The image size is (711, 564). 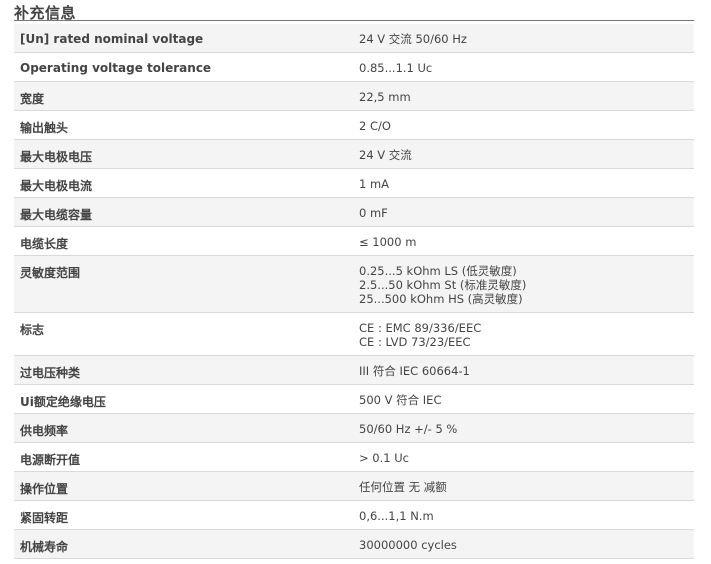 What do you see at coordinates (373, 213) in the screenshot?
I see `row-value: 0 mF` at bounding box center [373, 213].